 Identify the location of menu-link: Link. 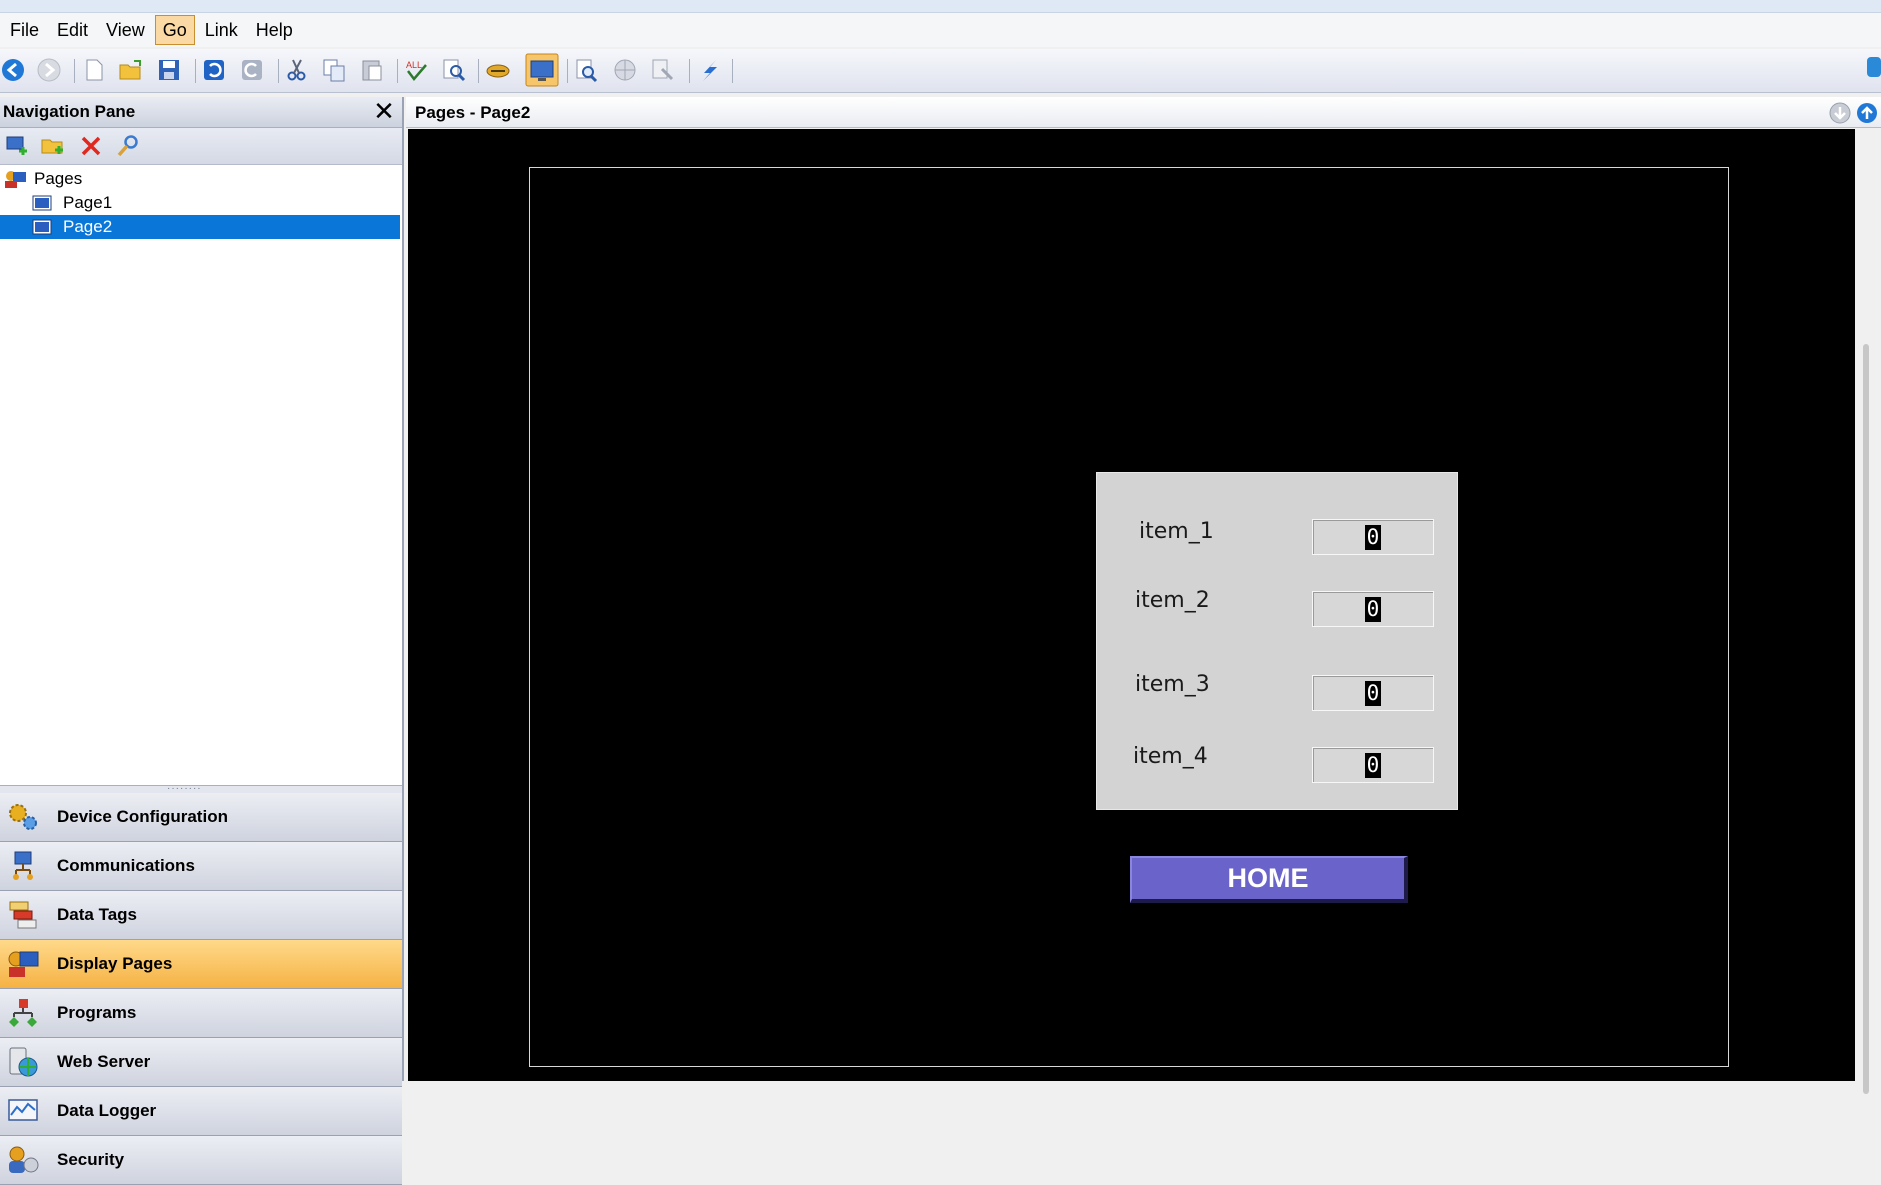
(221, 30).